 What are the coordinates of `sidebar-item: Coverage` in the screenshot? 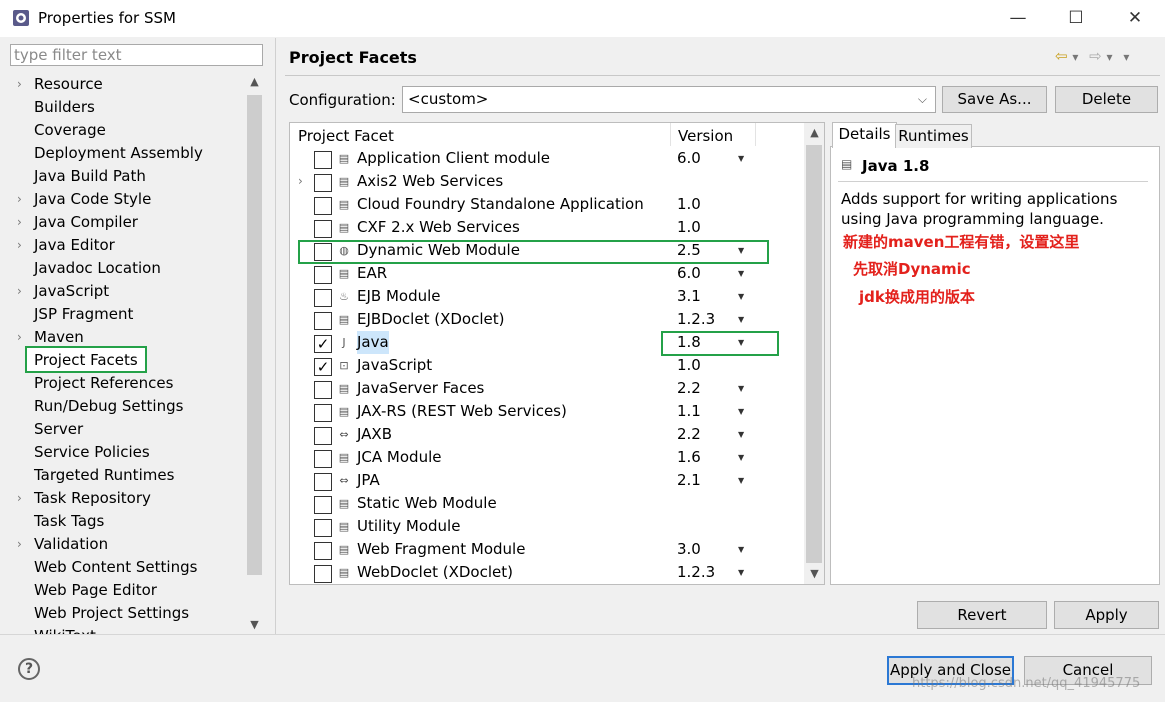 It's located at (124, 130).